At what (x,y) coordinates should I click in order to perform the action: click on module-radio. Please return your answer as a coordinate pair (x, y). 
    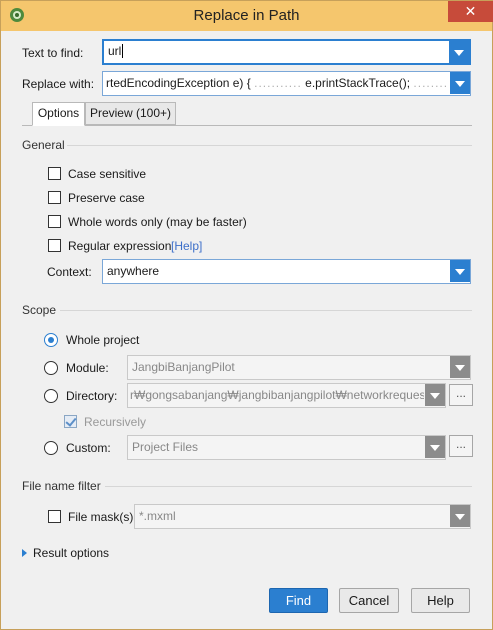
    Looking at the image, I should click on (51, 368).